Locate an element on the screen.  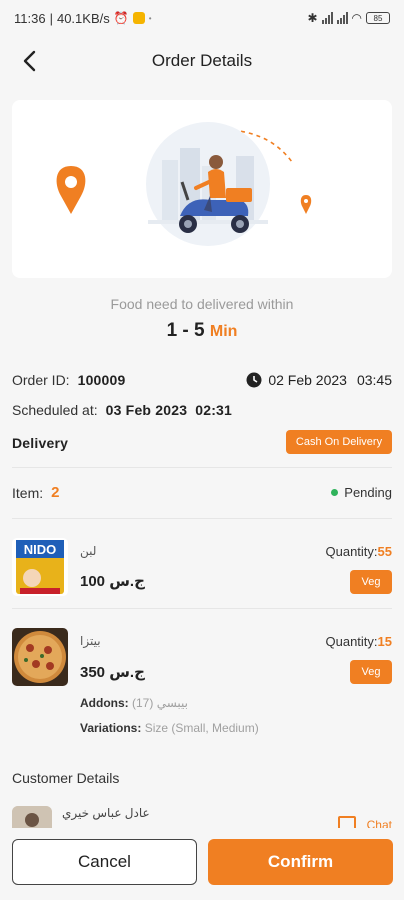
confirm-button: Confirm is located at coordinates (300, 862).